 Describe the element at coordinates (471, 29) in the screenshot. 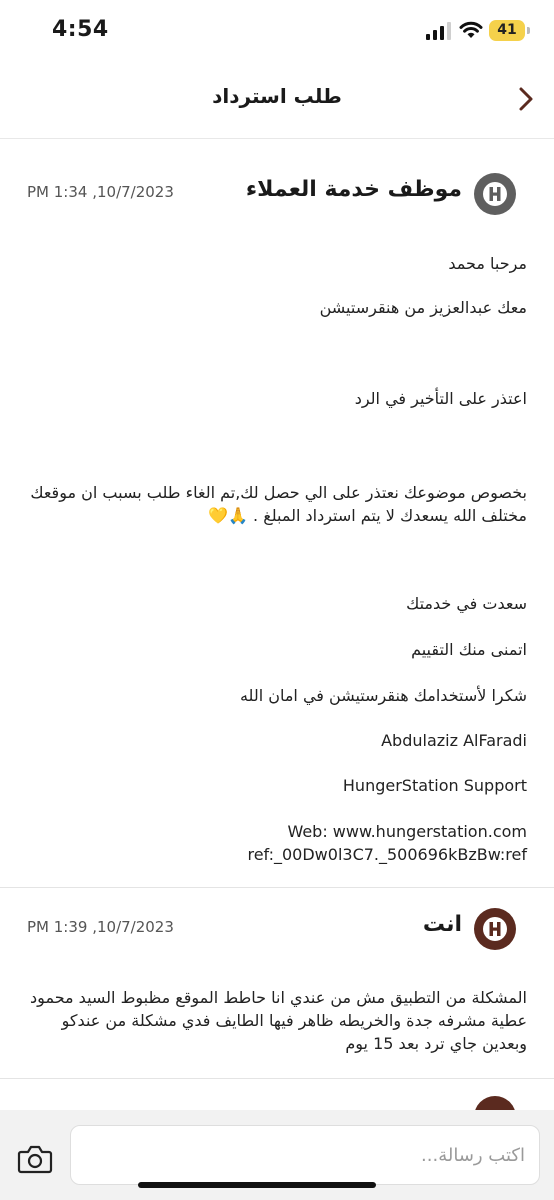

I see `wifi-icon` at that location.